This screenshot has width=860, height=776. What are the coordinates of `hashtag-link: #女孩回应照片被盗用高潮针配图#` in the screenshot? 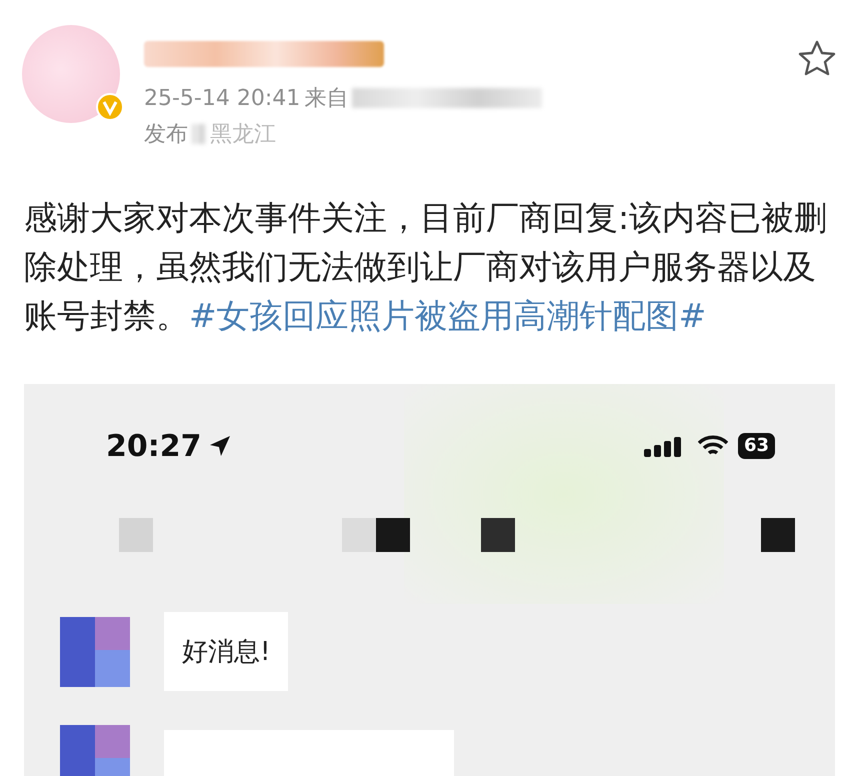 It's located at (447, 315).